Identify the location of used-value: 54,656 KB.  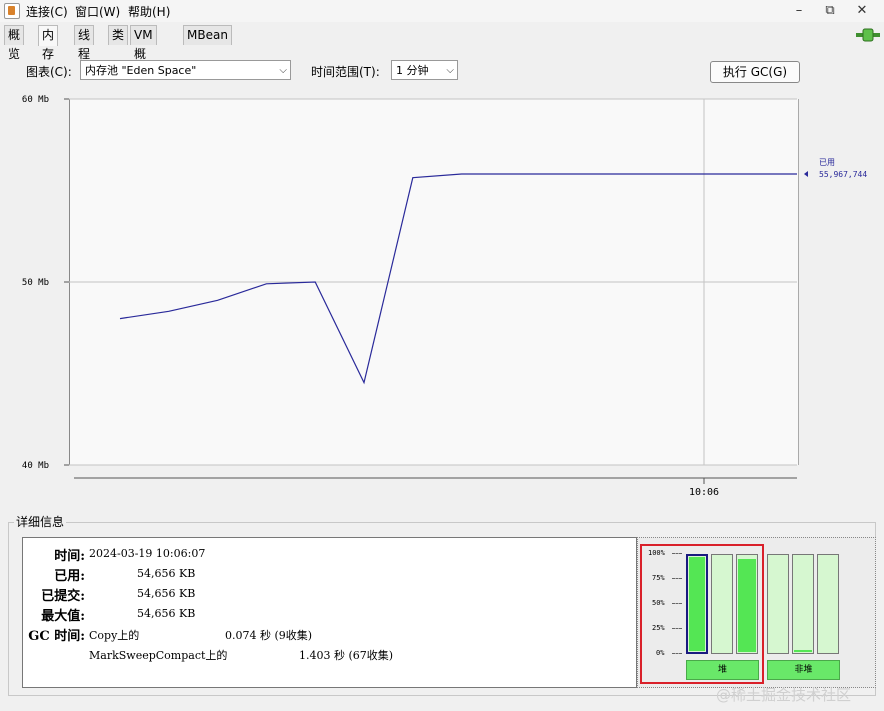
(166, 573).